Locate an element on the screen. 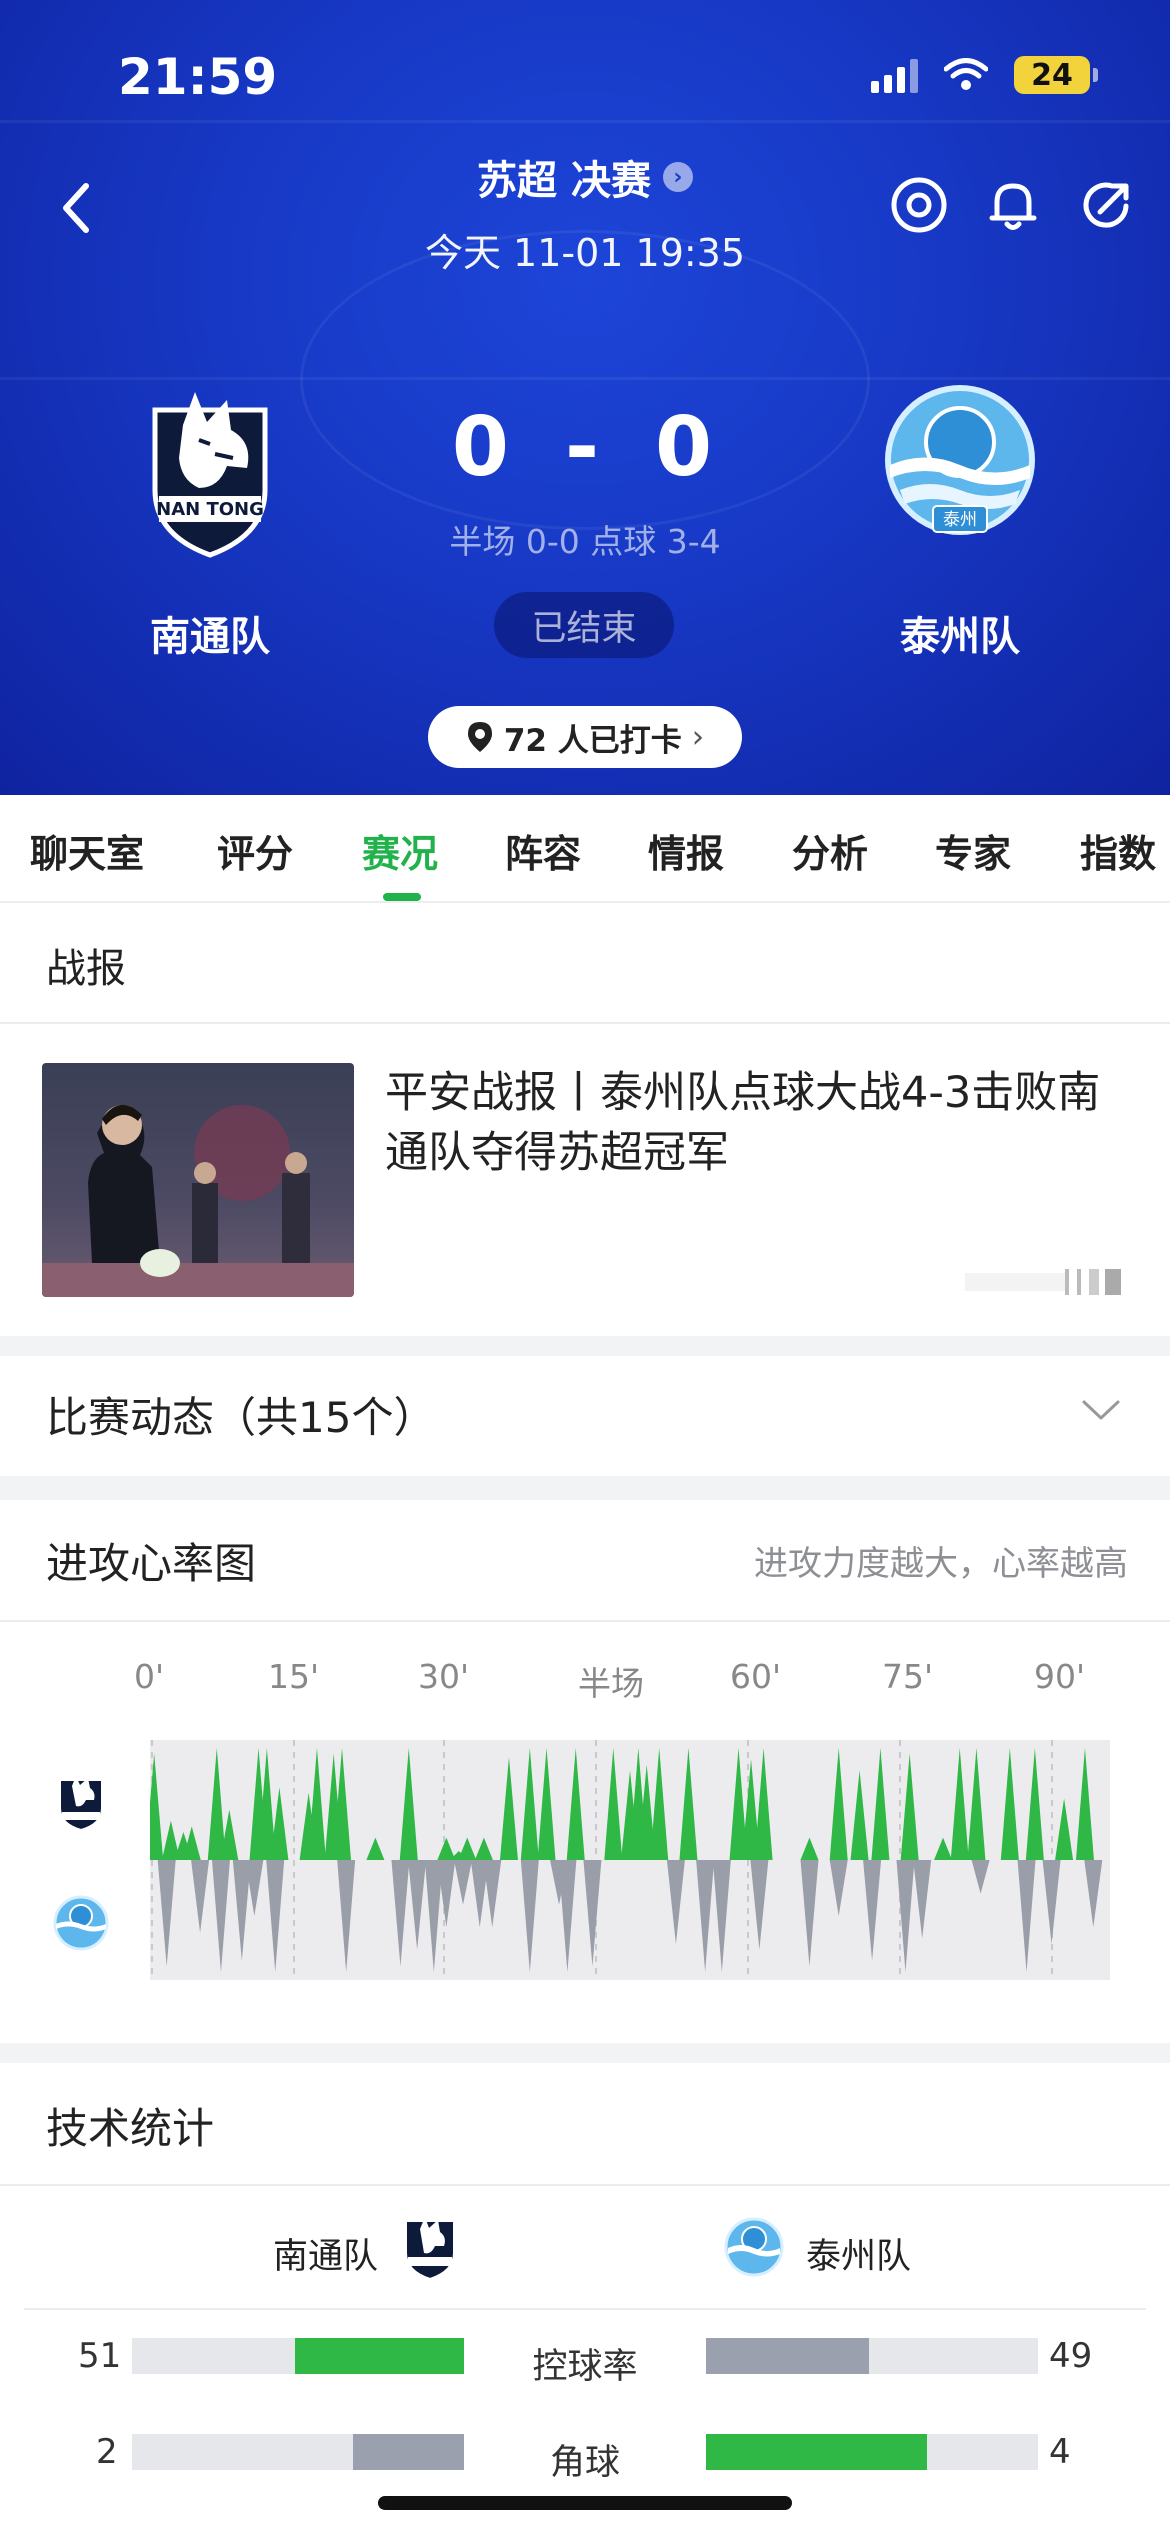 This screenshot has width=1170, height=2532. stat-label: 角球 is located at coordinates (584, 2463).